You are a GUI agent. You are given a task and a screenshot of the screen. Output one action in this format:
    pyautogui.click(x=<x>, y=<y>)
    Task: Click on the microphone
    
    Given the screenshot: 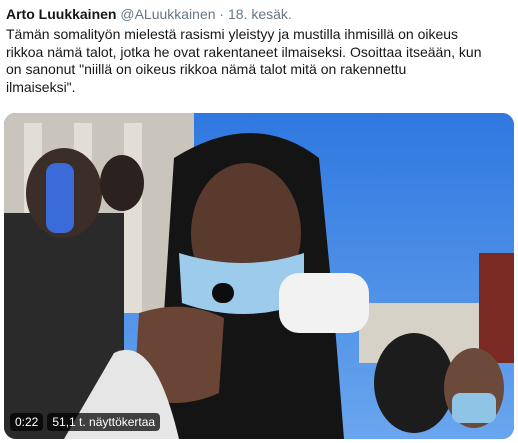 What is the action you would take?
    pyautogui.click(x=223, y=293)
    